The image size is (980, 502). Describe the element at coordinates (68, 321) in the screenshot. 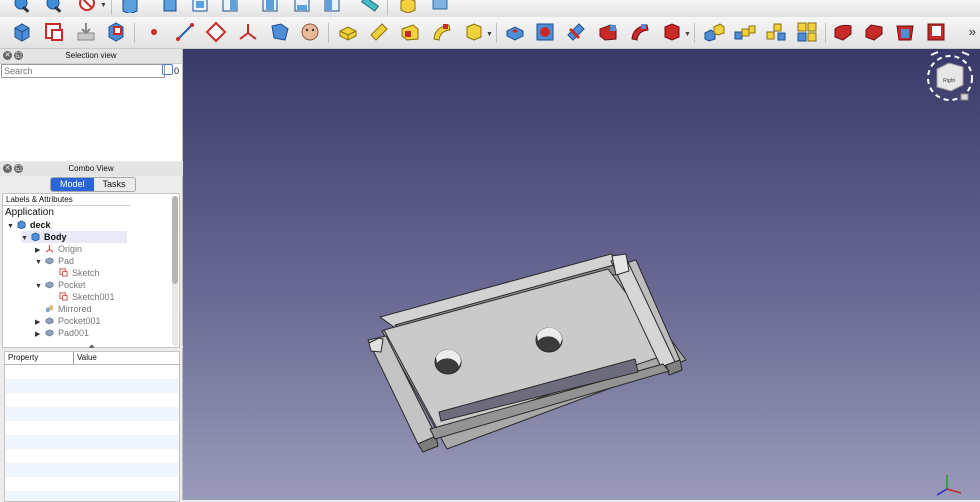

I see `tree-item-pocket001: ▶ Pocket001` at that location.